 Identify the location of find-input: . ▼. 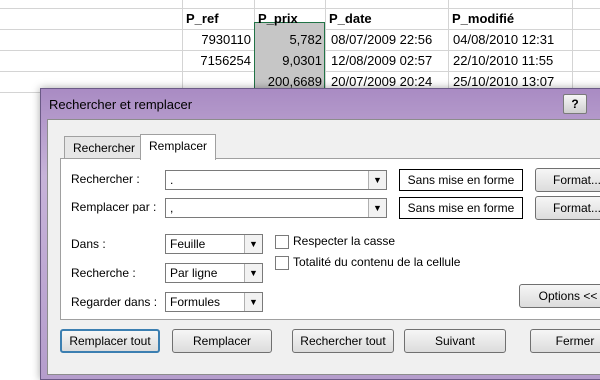
(276, 180).